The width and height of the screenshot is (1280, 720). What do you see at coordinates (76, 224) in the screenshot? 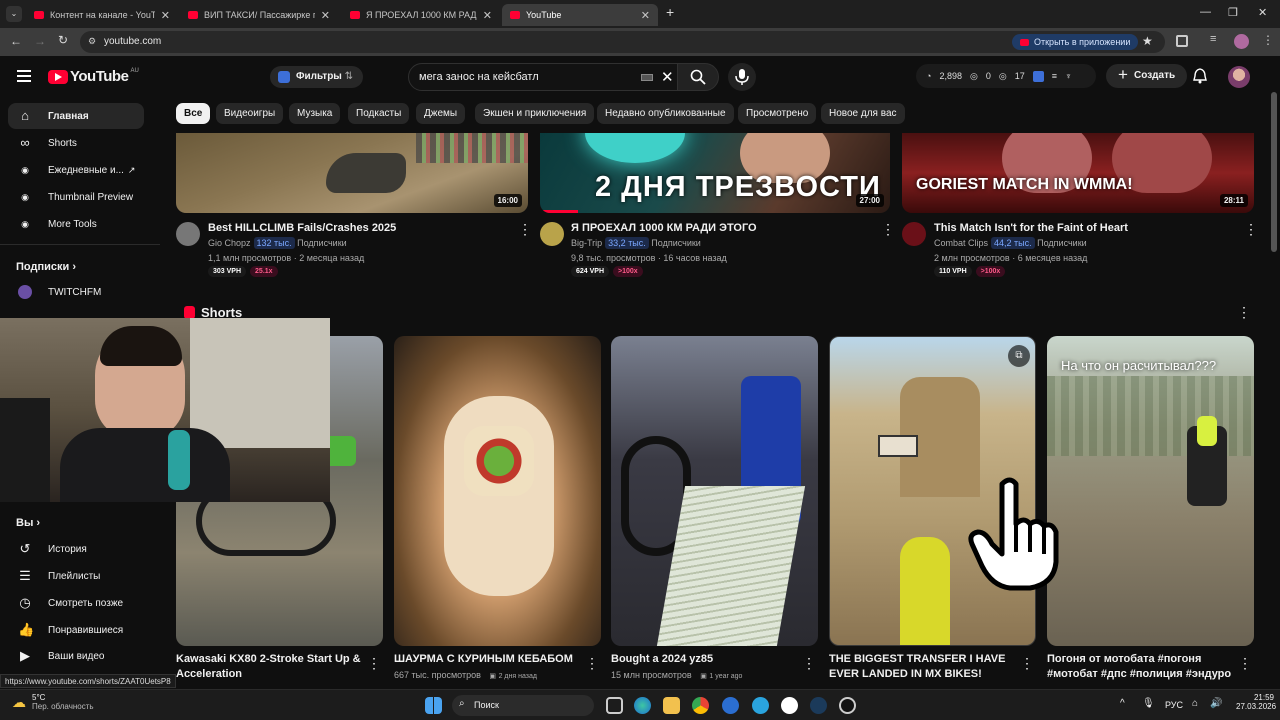
I see `sidebar-item-more-tools: ◉ More Tools` at bounding box center [76, 224].